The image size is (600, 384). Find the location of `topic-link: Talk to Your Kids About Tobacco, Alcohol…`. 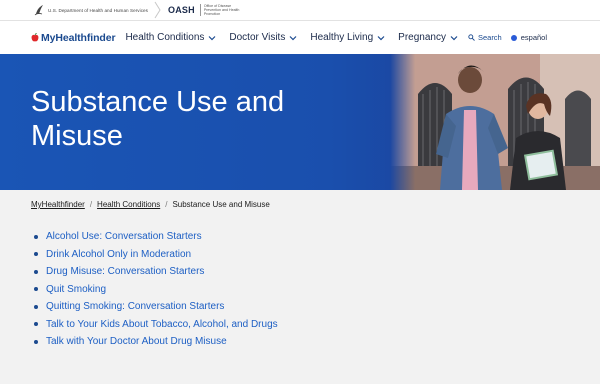

topic-link: Talk to Your Kids About Tobacco, Alcohol… is located at coordinates (162, 324).